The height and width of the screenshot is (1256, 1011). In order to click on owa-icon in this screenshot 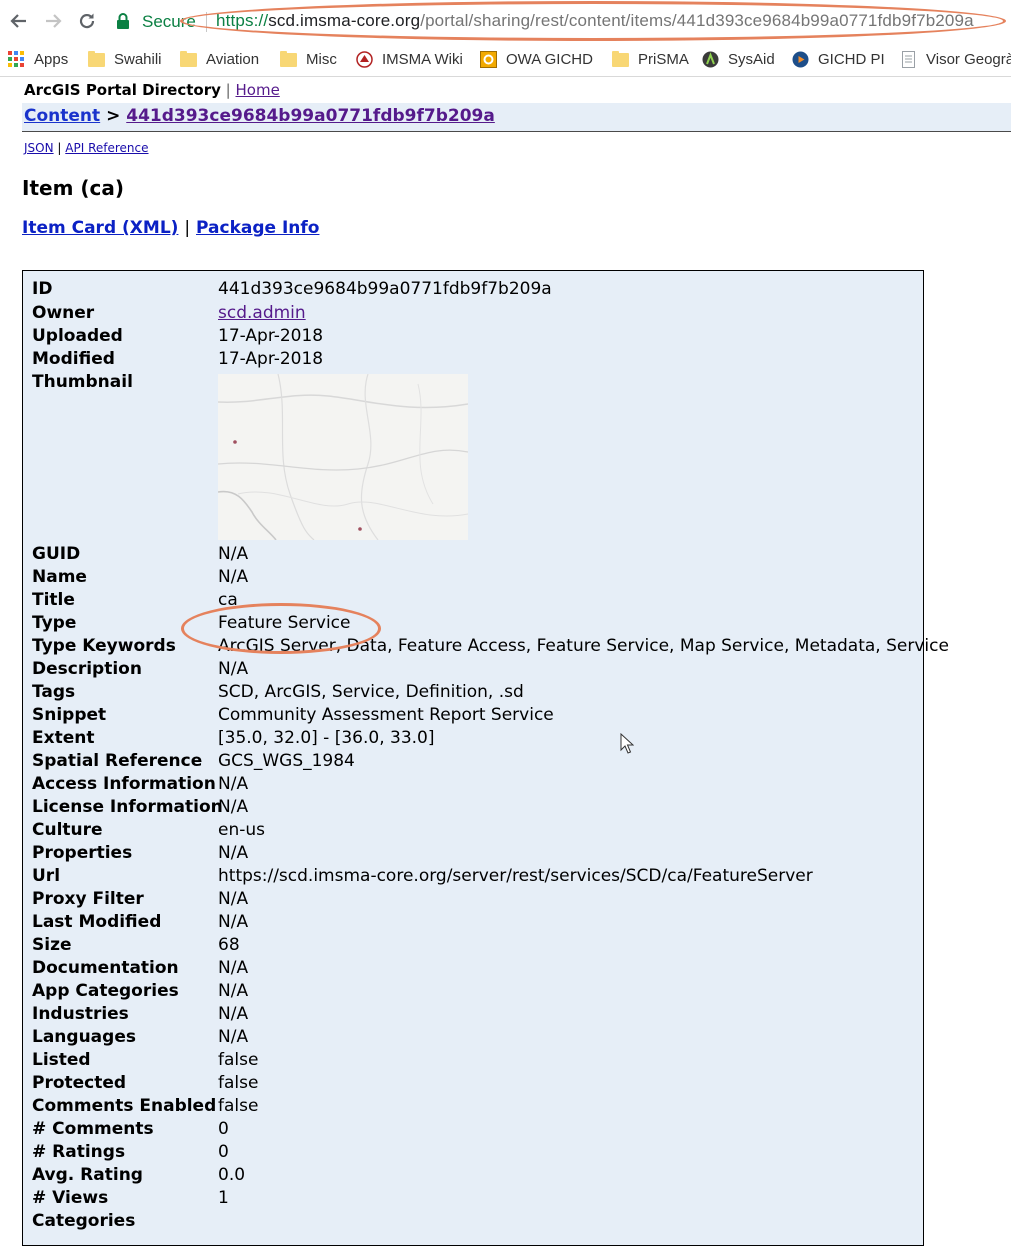, I will do `click(488, 59)`.